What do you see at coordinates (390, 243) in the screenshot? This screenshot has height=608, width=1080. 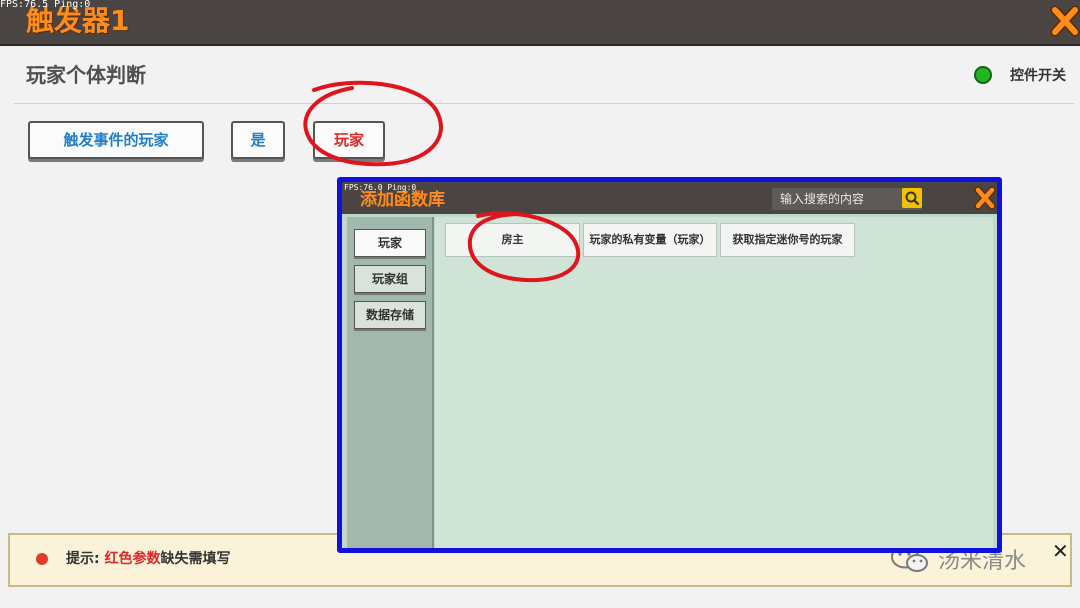 I see `category-player: 玩家` at bounding box center [390, 243].